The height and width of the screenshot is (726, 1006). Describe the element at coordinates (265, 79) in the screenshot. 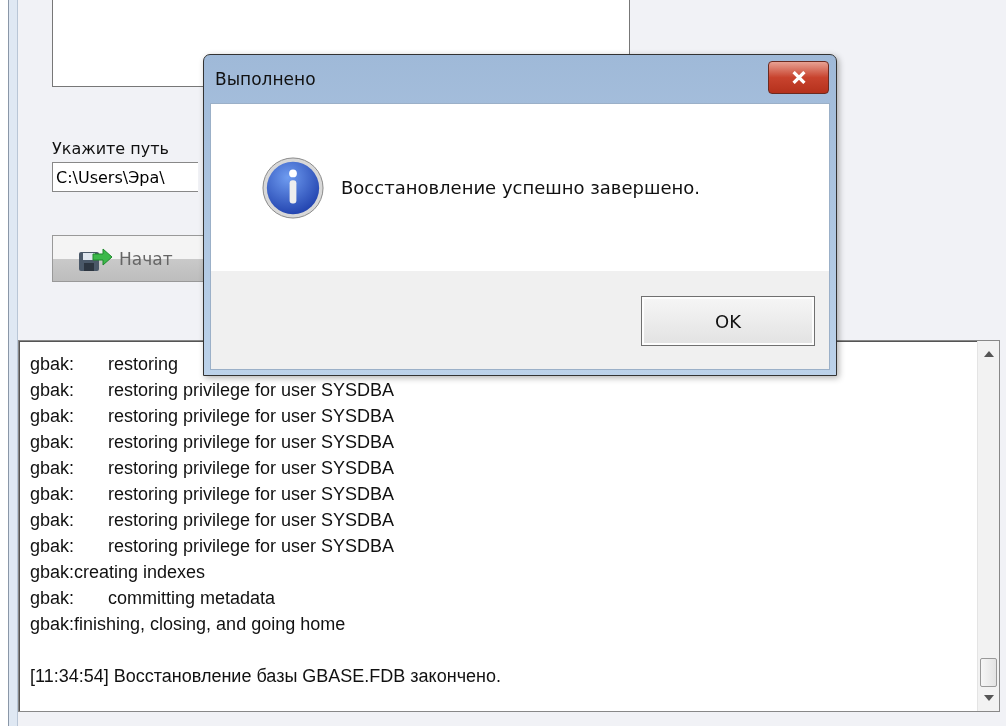

I see `dialog-title: Выполнено` at that location.